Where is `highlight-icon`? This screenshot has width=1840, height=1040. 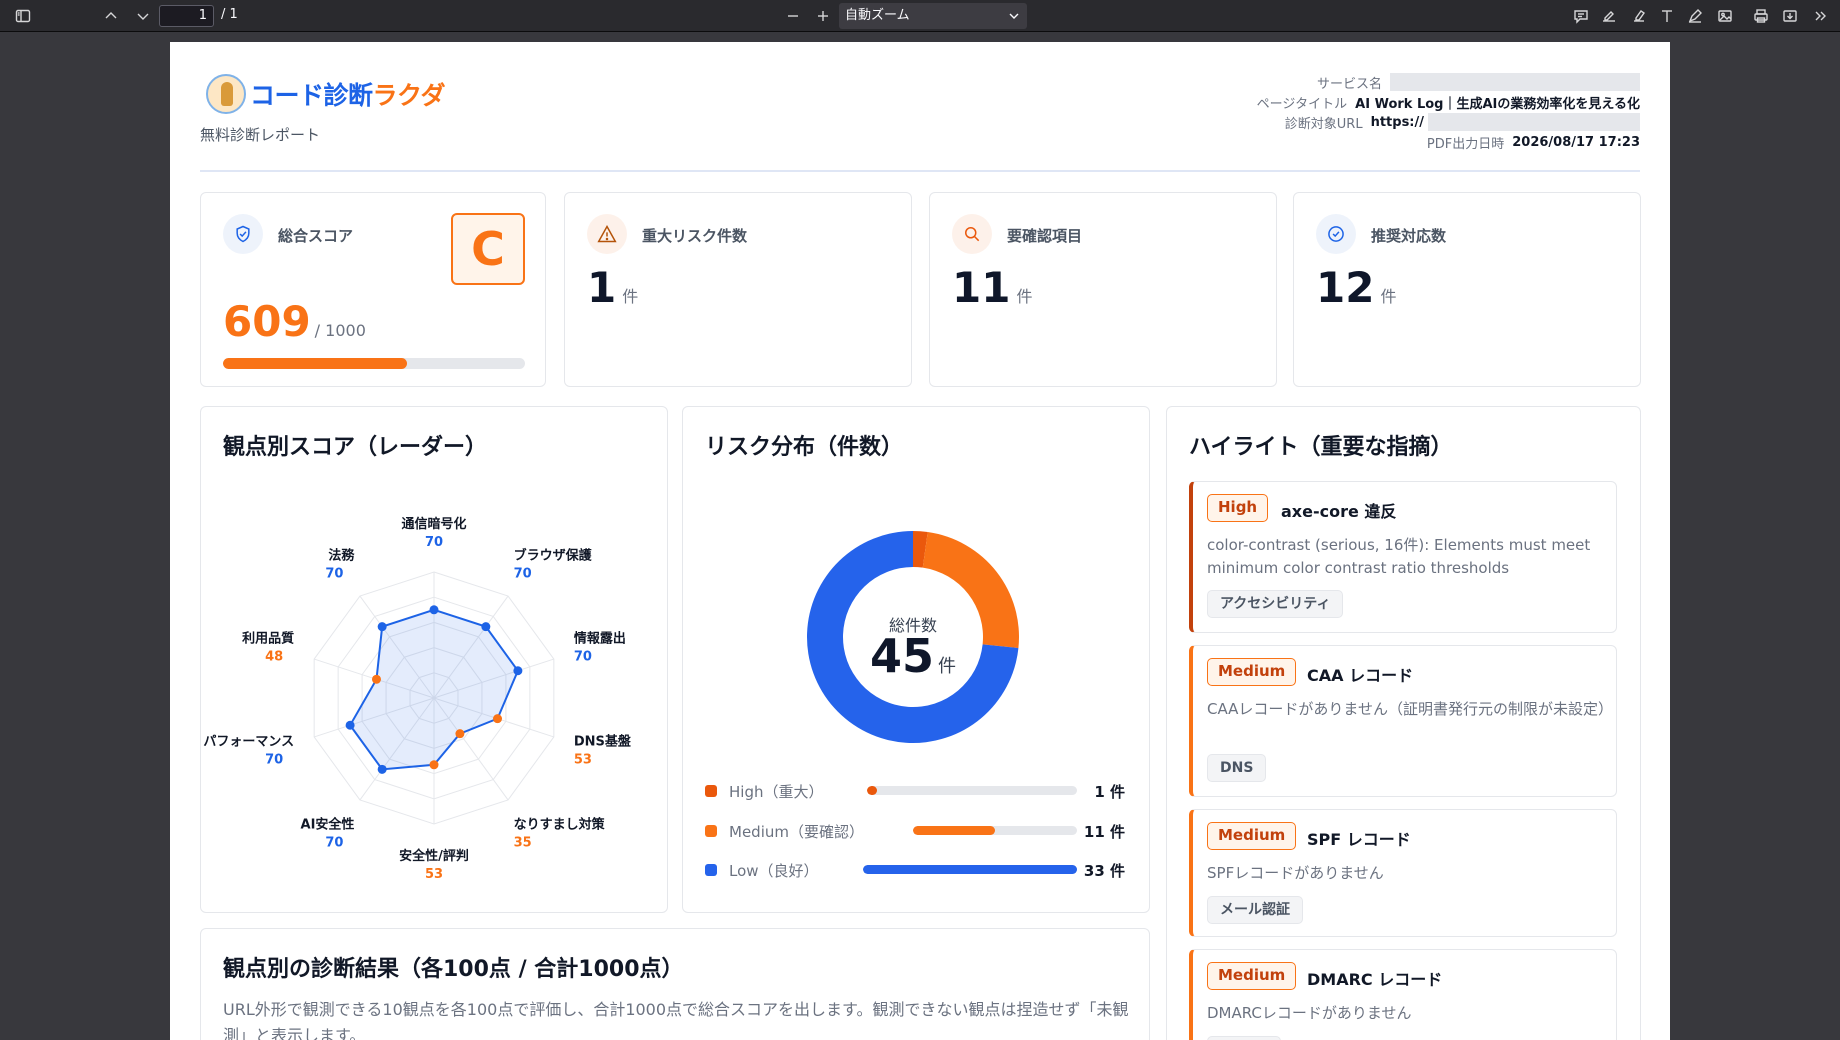 highlight-icon is located at coordinates (1639, 16).